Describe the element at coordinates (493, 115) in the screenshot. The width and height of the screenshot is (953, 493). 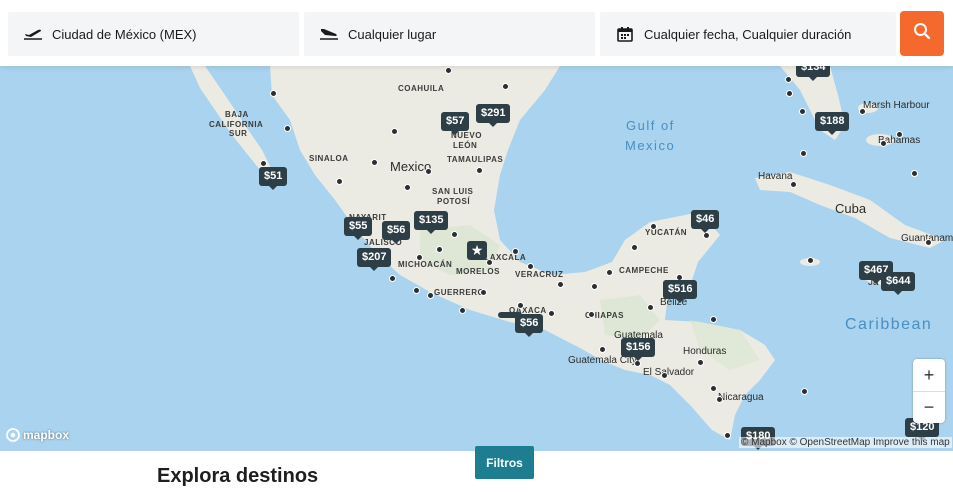
I see `price-pin: $291` at that location.